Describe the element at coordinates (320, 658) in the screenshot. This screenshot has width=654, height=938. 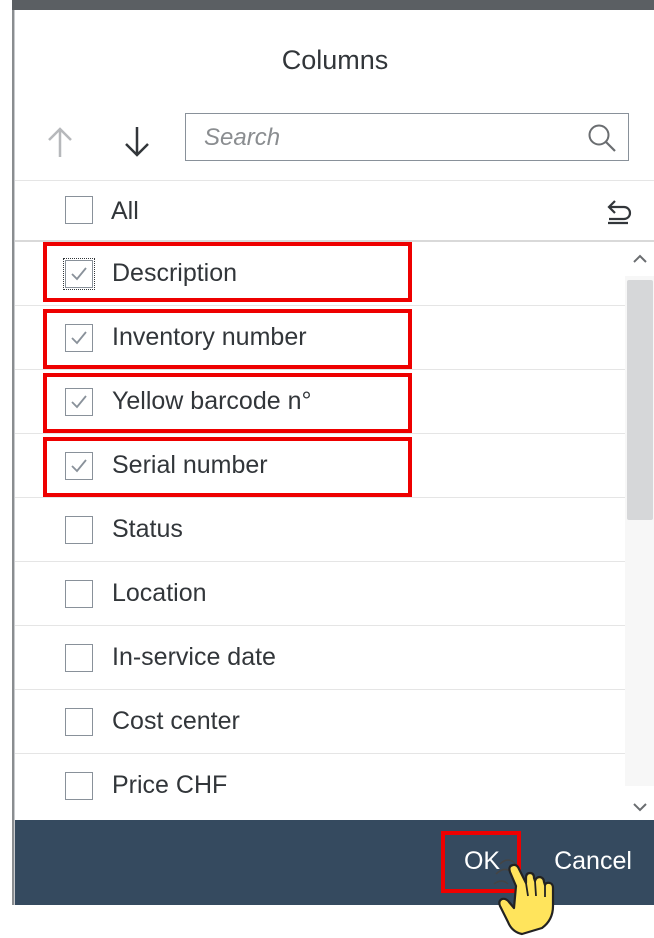
I see `column-row-in-service-date: In-service date` at that location.